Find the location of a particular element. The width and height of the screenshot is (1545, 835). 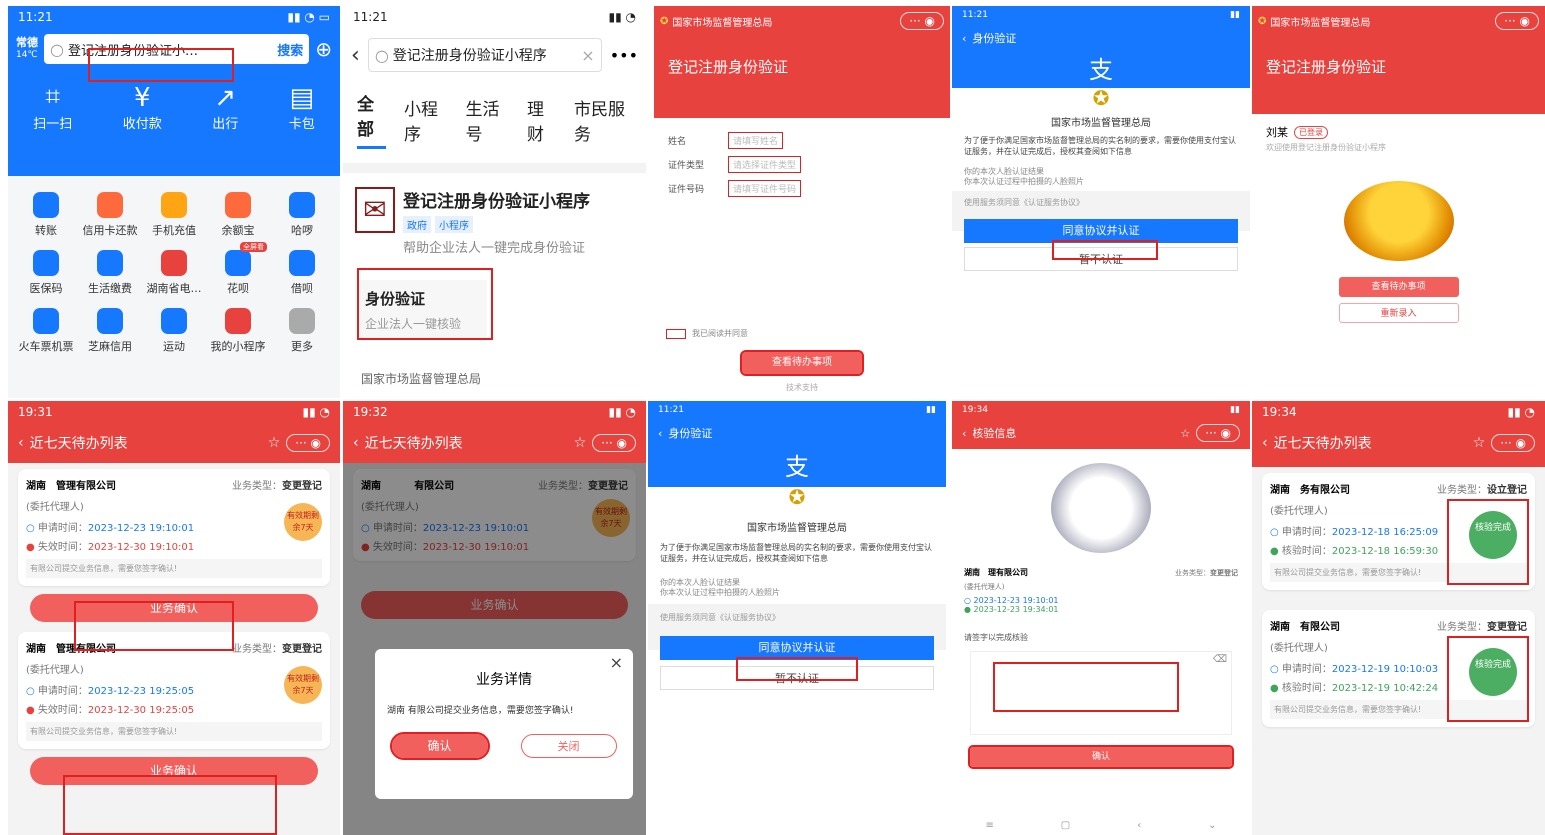

status-time: 19:34 is located at coordinates (975, 410).